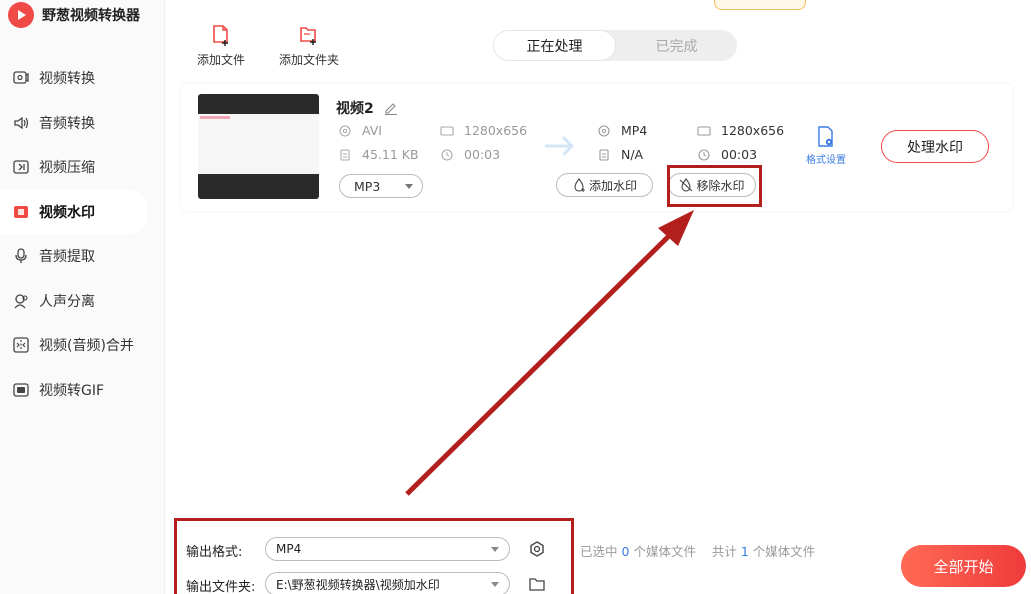 The width and height of the screenshot is (1031, 594). What do you see at coordinates (826, 138) in the screenshot?
I see `format-settings-icon` at bounding box center [826, 138].